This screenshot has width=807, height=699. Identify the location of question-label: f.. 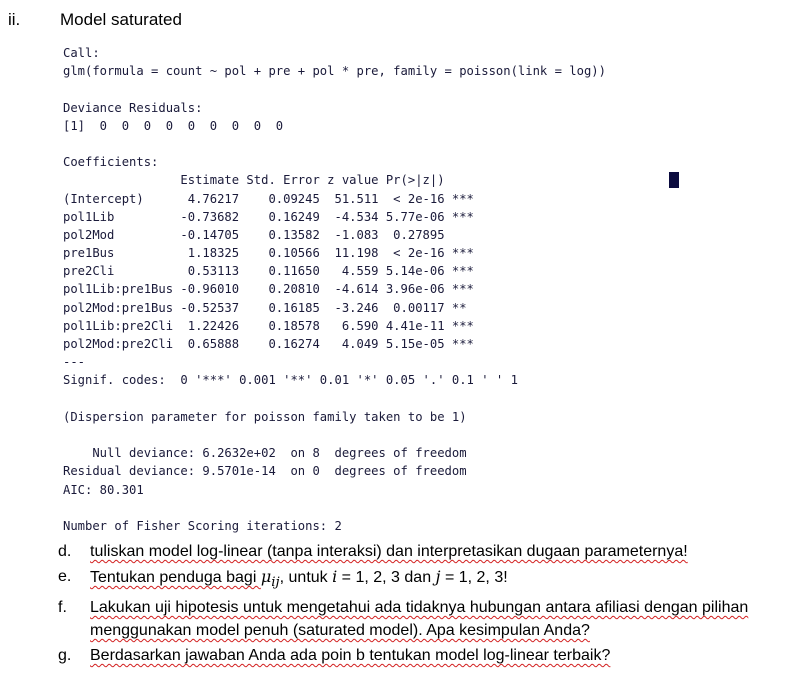
(62, 608).